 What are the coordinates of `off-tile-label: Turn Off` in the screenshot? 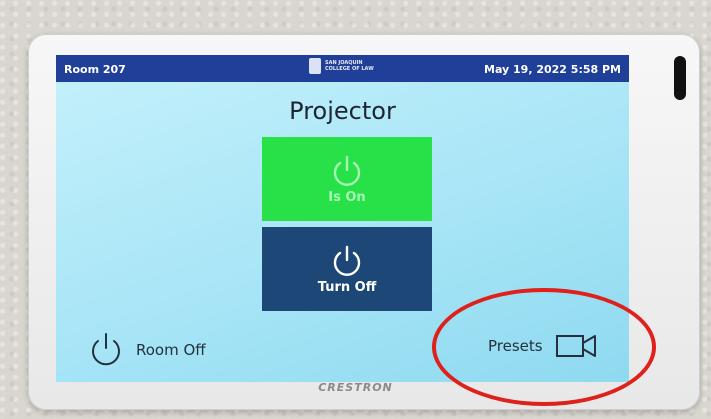 It's located at (347, 287).